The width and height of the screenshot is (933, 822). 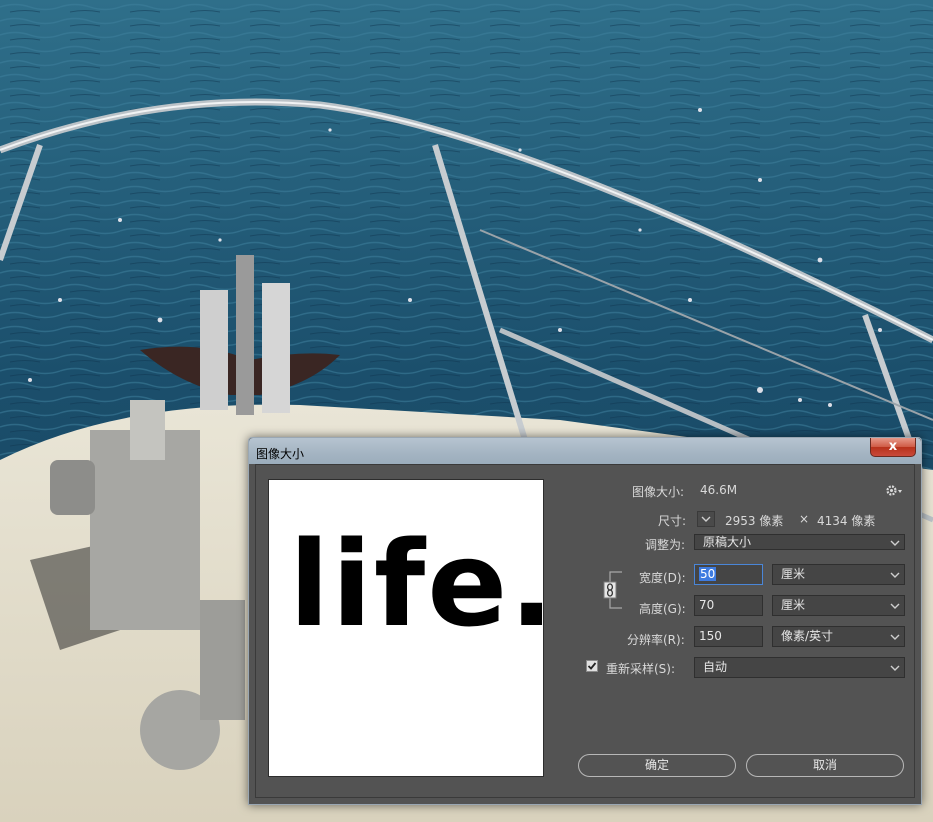 I want to click on resample-label: 重新采样(S):, so click(x=641, y=669).